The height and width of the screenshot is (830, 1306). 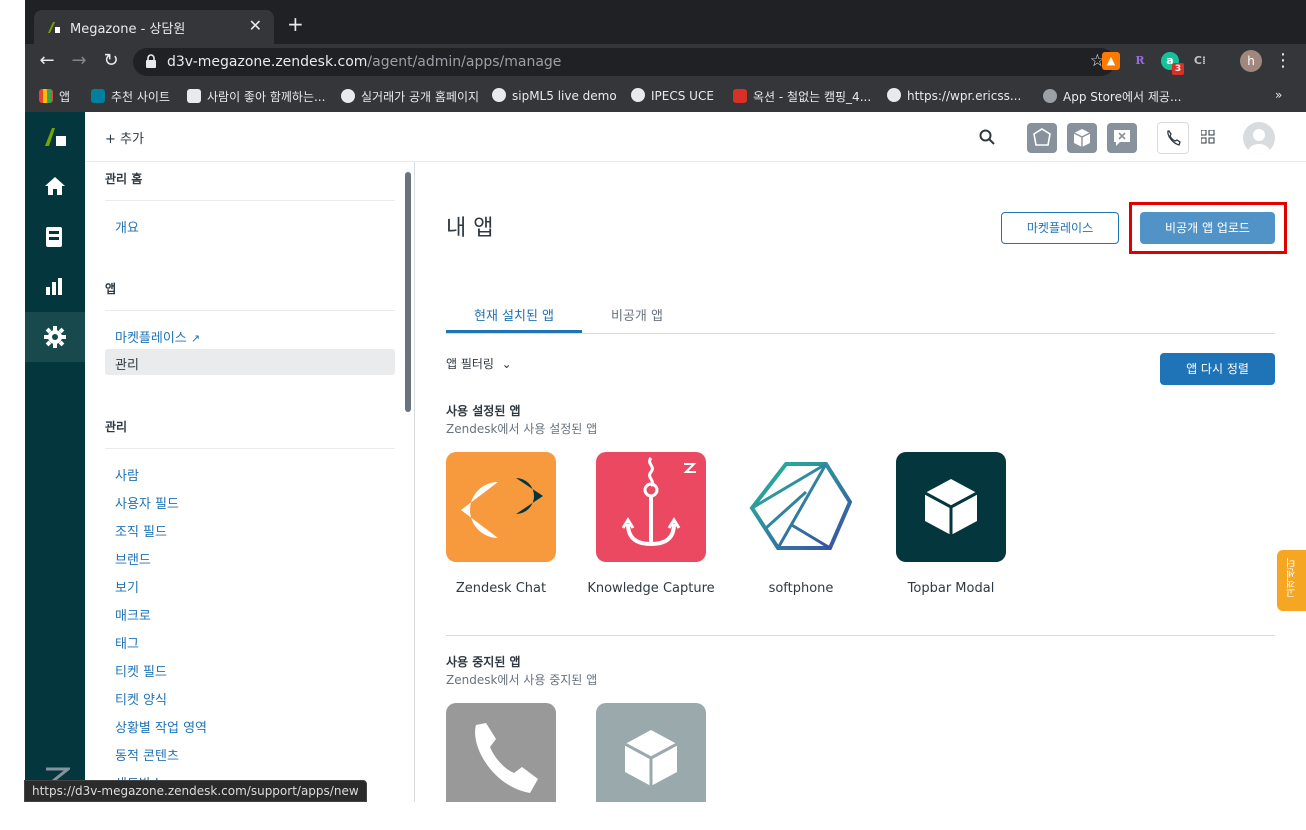 I want to click on sidebar-link-user-fields: 사용자 필드, so click(x=147, y=502).